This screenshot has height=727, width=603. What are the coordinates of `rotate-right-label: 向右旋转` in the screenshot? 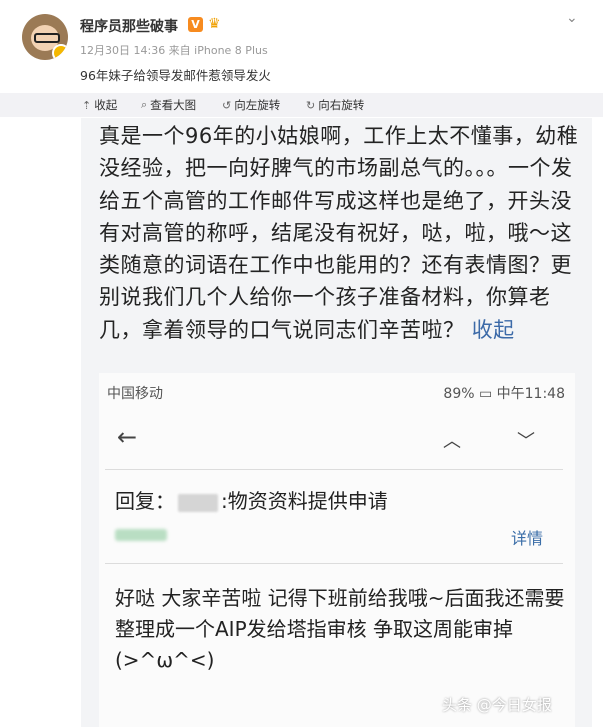 It's located at (341, 105).